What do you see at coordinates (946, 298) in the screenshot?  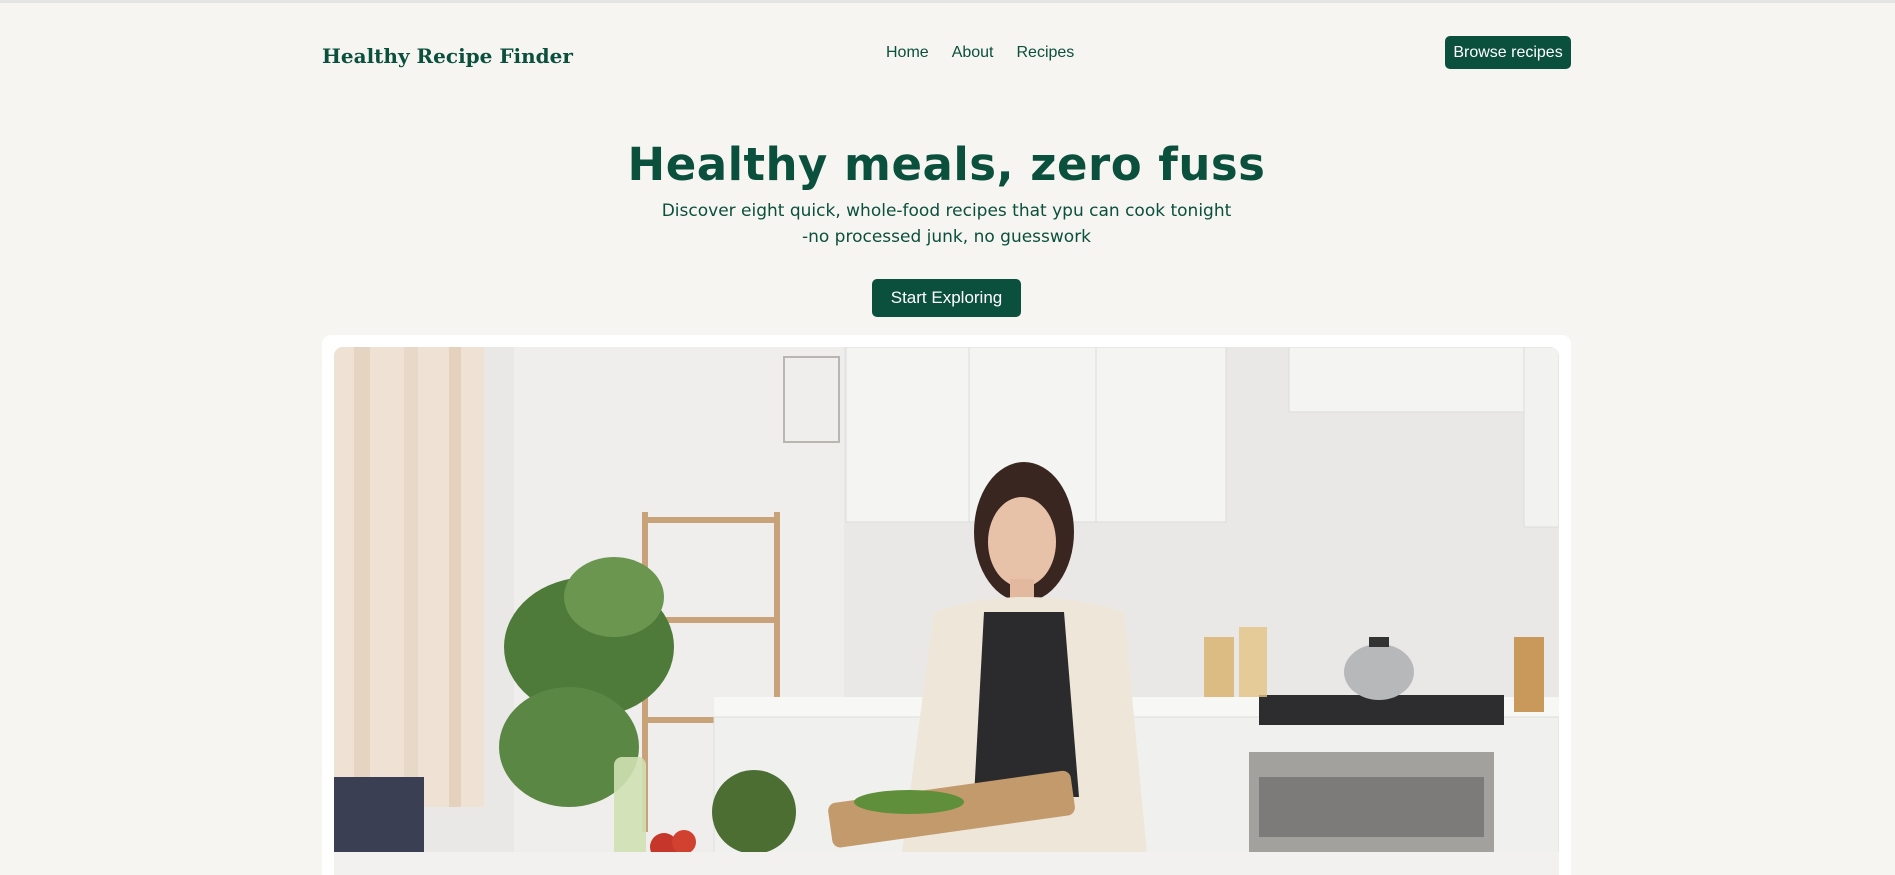 I see `start-exploring-button: Start Exploring` at bounding box center [946, 298].